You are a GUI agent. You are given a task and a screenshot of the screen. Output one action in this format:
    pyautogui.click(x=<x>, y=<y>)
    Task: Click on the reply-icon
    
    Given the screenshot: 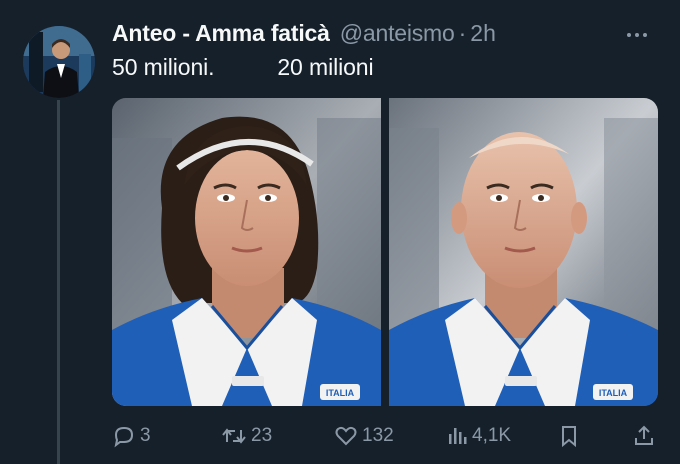 What is the action you would take?
    pyautogui.click(x=124, y=437)
    